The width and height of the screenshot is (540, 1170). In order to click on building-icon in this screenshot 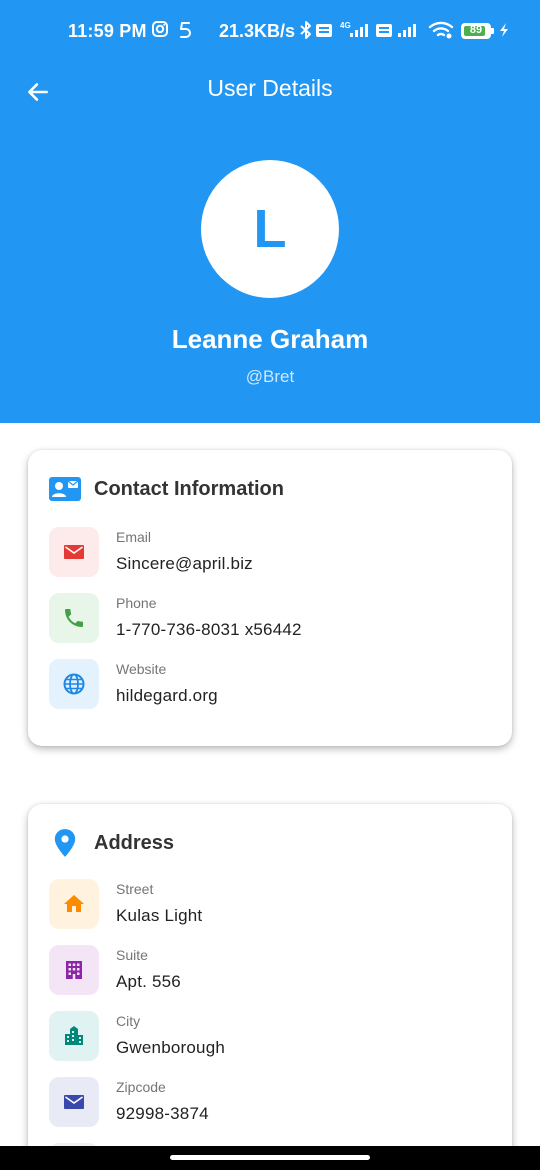, I will do `click(74, 970)`.